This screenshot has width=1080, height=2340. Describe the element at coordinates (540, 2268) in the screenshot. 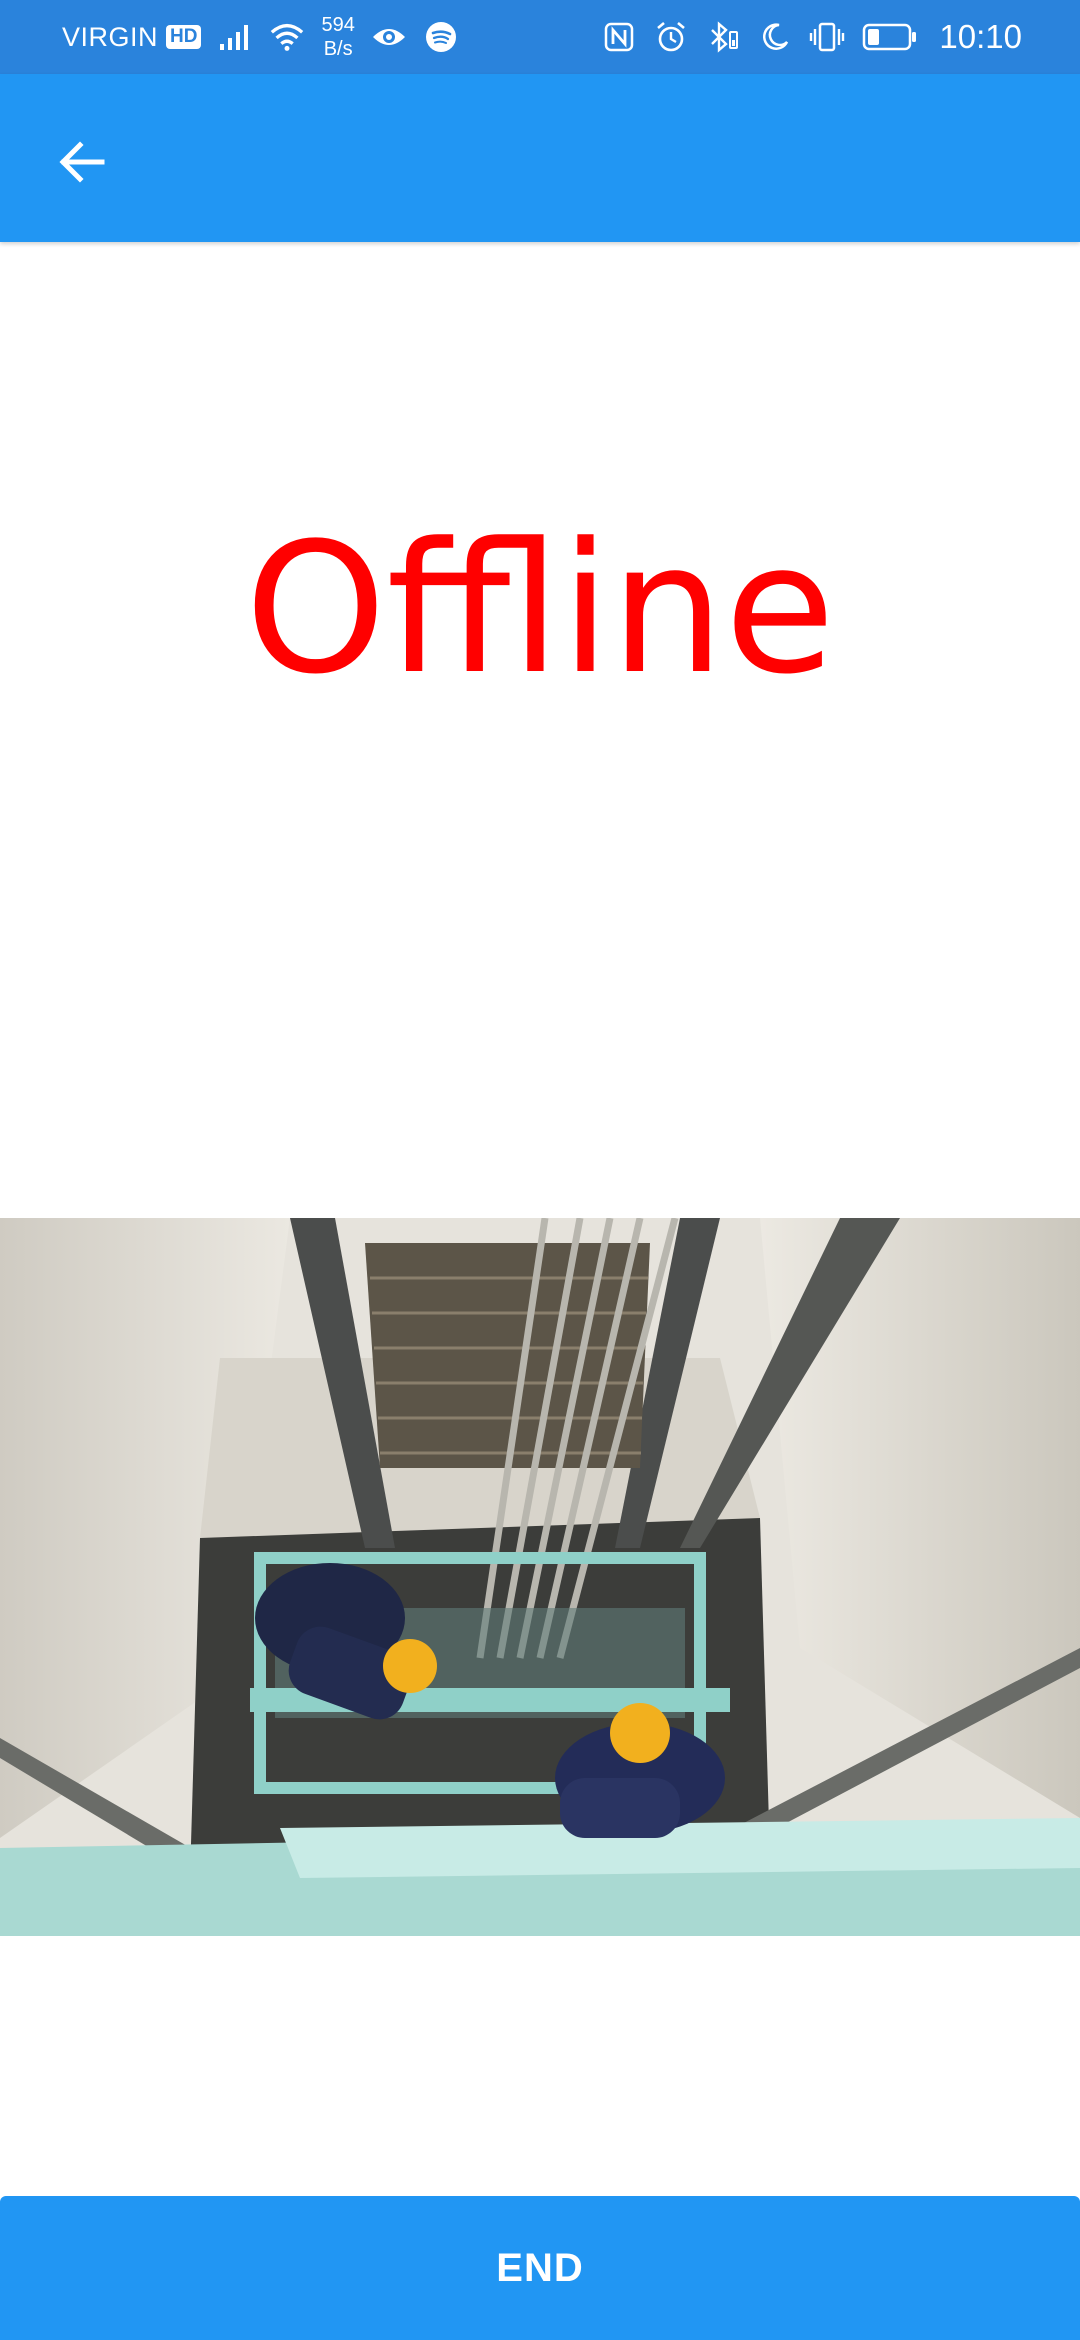

I see `end-button: END` at that location.